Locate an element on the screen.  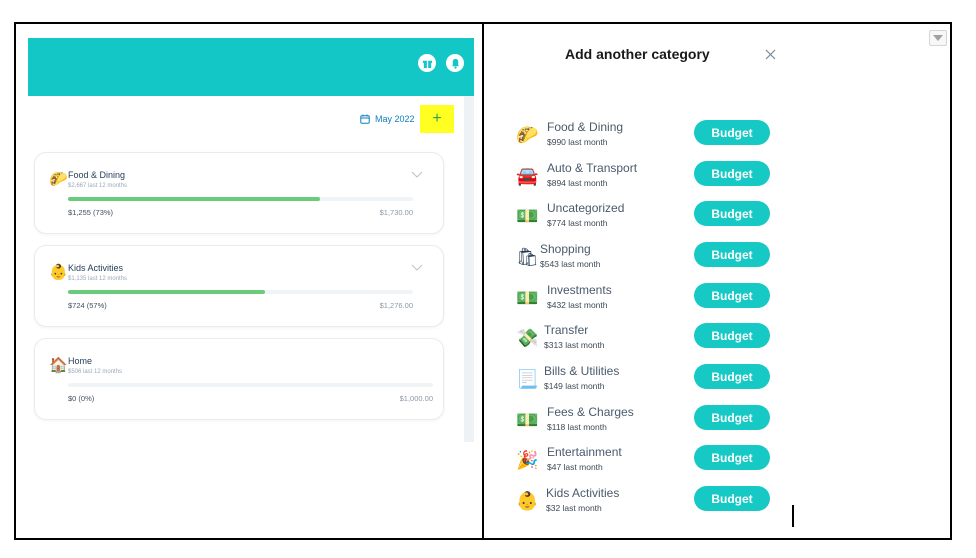
budget-history: $2,667 last 12 months is located at coordinates (98, 186).